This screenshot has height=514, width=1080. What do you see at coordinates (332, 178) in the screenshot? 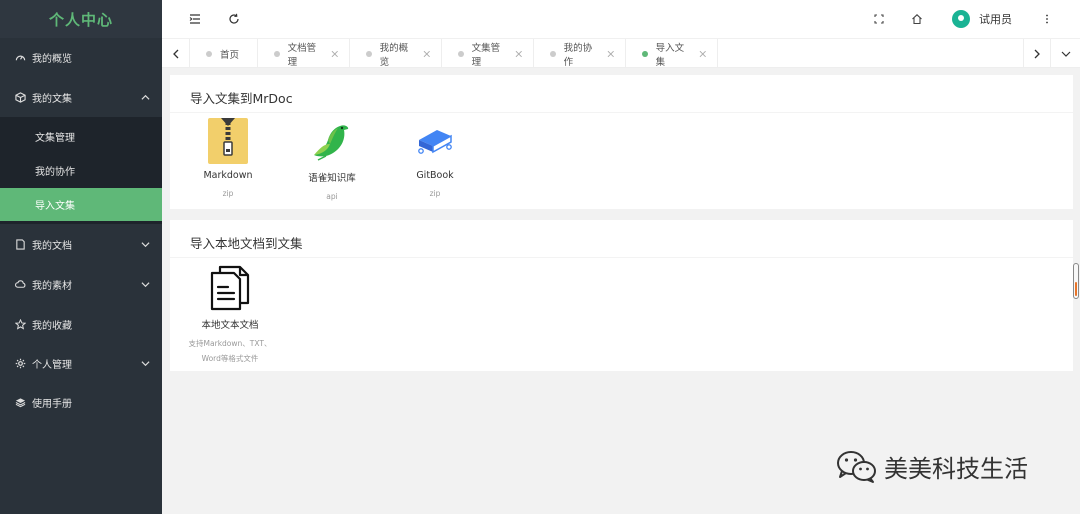
I see `option-name: 语雀知识库` at bounding box center [332, 178].